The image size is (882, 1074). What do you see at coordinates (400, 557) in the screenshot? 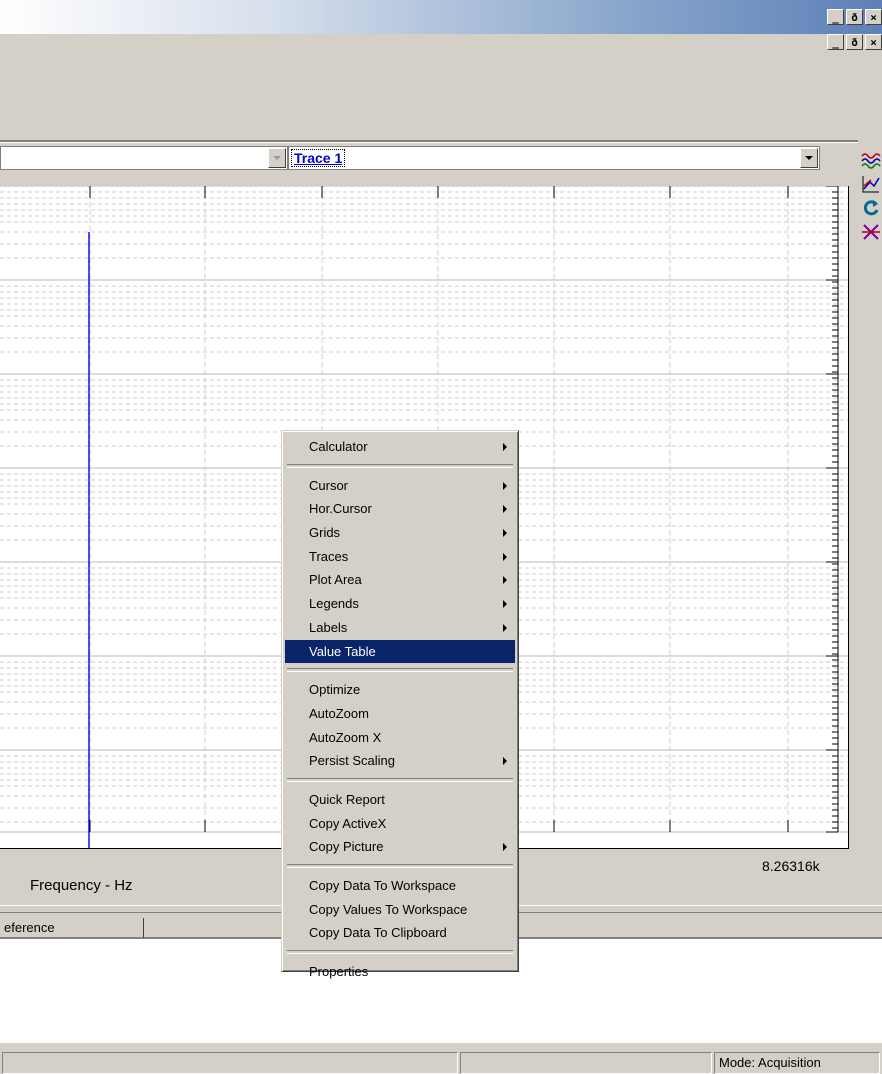
I see `menu-item-traces: Traces` at bounding box center [400, 557].